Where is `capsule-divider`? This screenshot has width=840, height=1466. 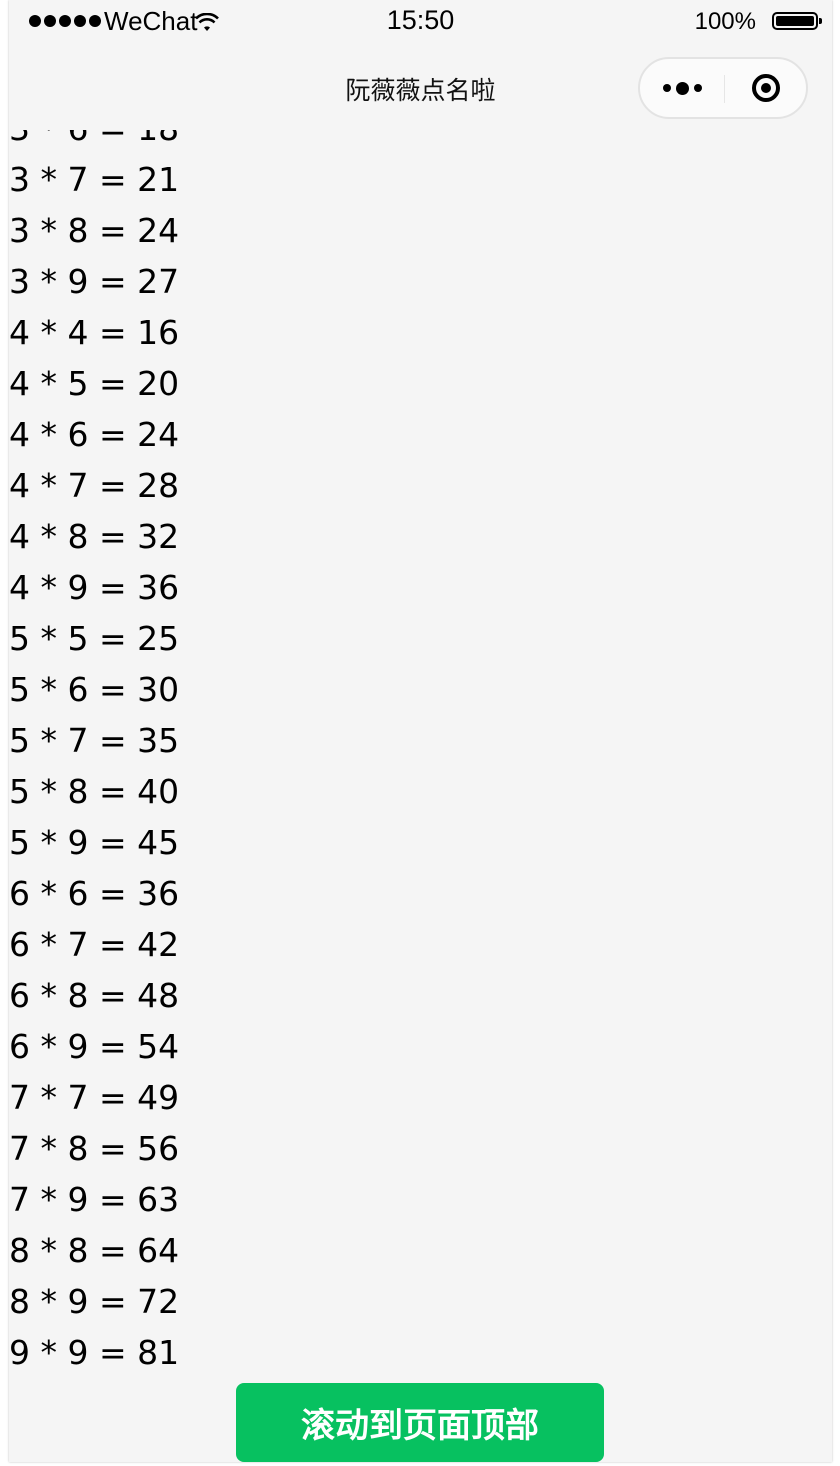 capsule-divider is located at coordinates (724, 89).